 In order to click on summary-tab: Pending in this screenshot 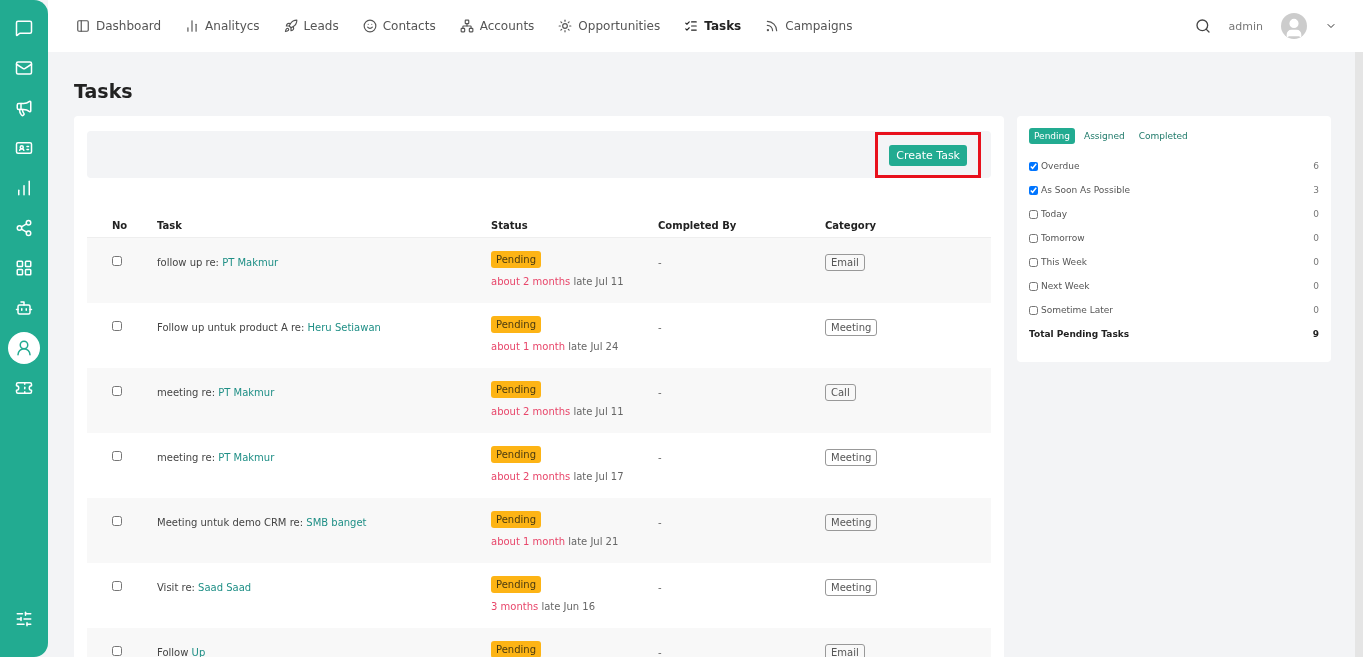, I will do `click(1052, 136)`.